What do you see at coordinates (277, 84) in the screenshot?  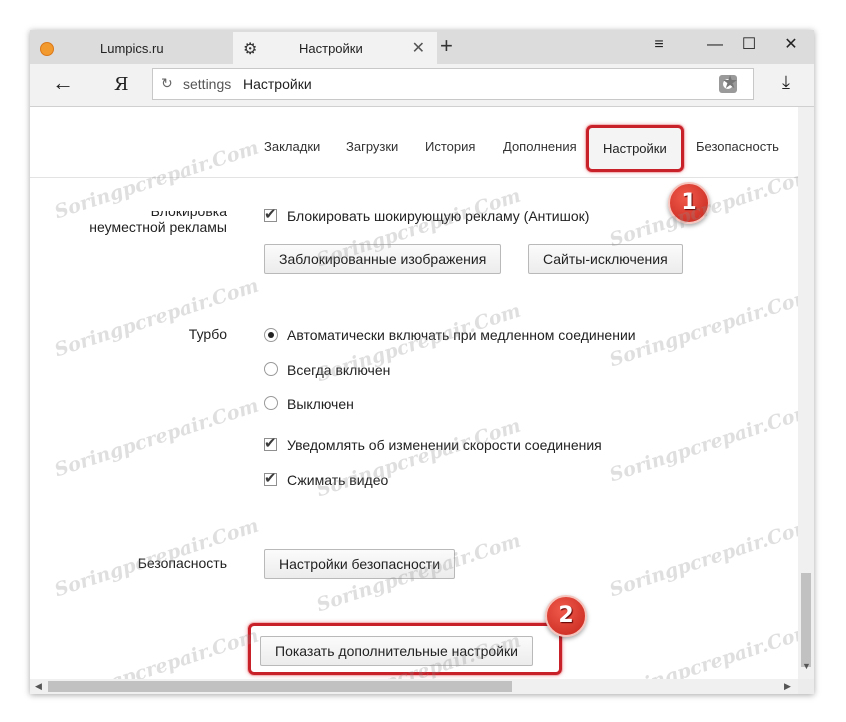 I see `address-page-title: Настройки` at bounding box center [277, 84].